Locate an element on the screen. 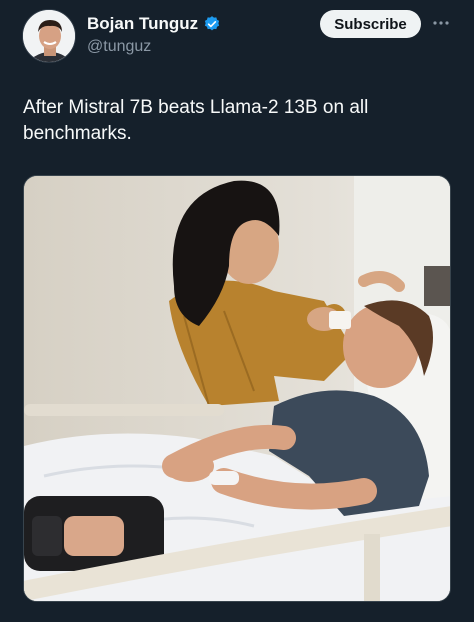 The height and width of the screenshot is (622, 474). author-name-row: Bojan Tunguz is located at coordinates (154, 24).